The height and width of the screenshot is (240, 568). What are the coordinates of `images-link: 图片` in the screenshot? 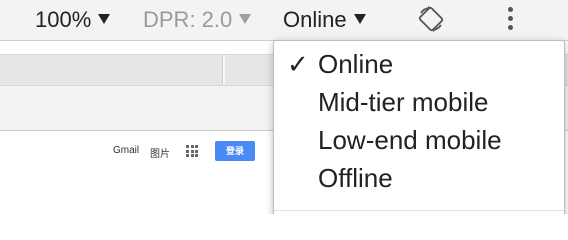 It's located at (160, 152).